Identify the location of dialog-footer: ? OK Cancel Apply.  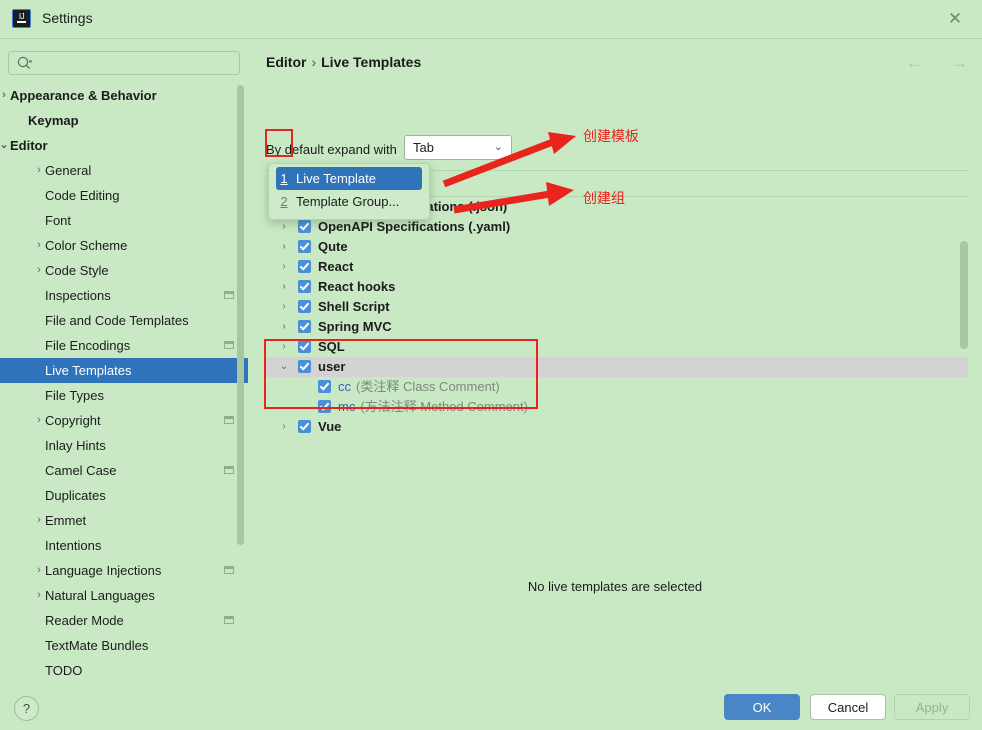
(491, 707).